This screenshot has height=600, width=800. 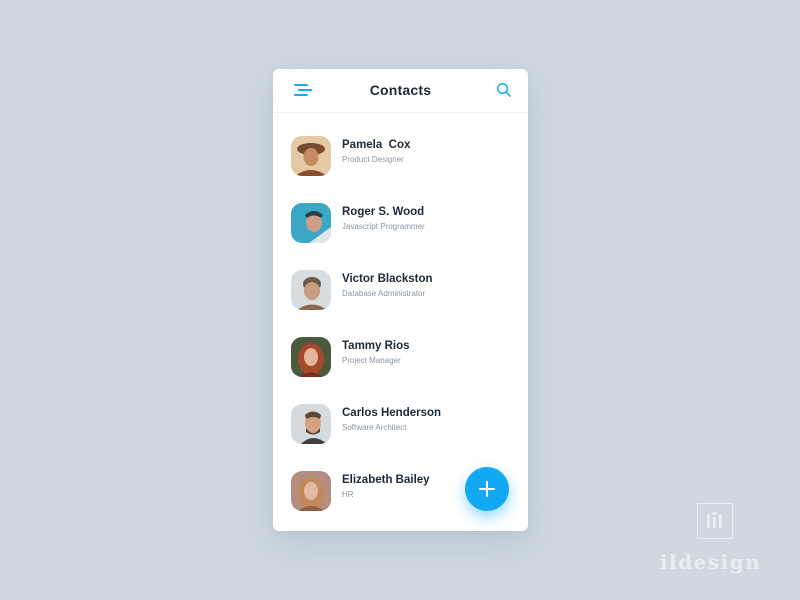 I want to click on contact-name: Victor Blackston, so click(x=387, y=279).